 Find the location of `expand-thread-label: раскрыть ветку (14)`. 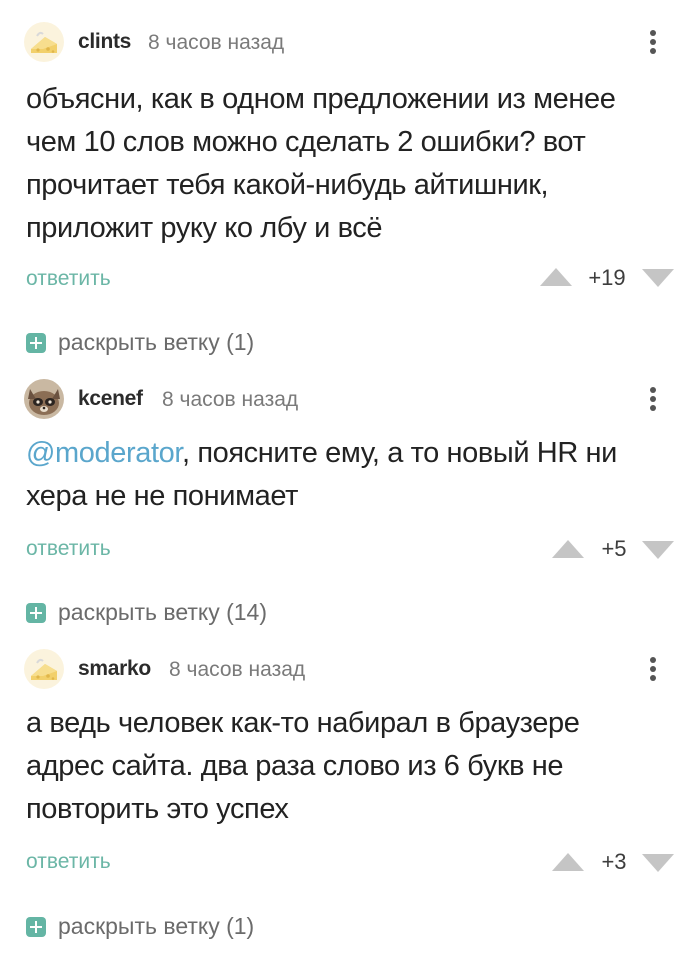

expand-thread-label: раскрыть ветку (14) is located at coordinates (163, 612).